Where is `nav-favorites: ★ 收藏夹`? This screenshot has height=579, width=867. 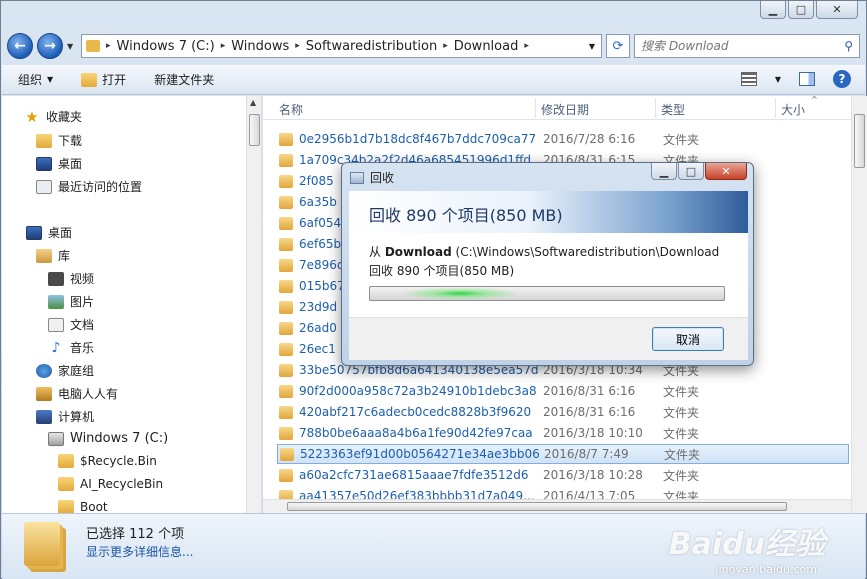 nav-favorites: ★ 收藏夹 is located at coordinates (53, 116).